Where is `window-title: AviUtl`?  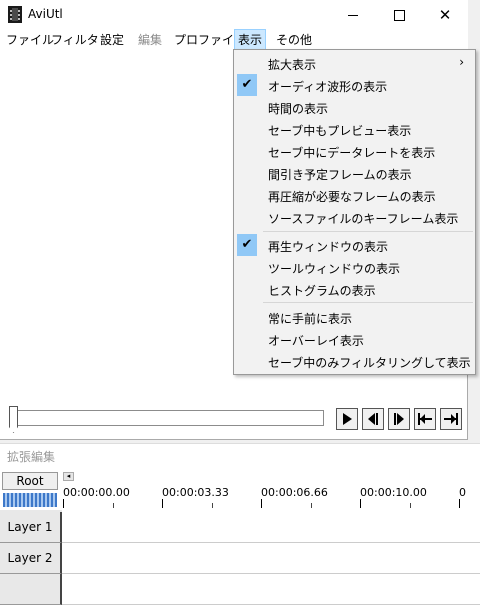 window-title: AviUtl is located at coordinates (45, 14).